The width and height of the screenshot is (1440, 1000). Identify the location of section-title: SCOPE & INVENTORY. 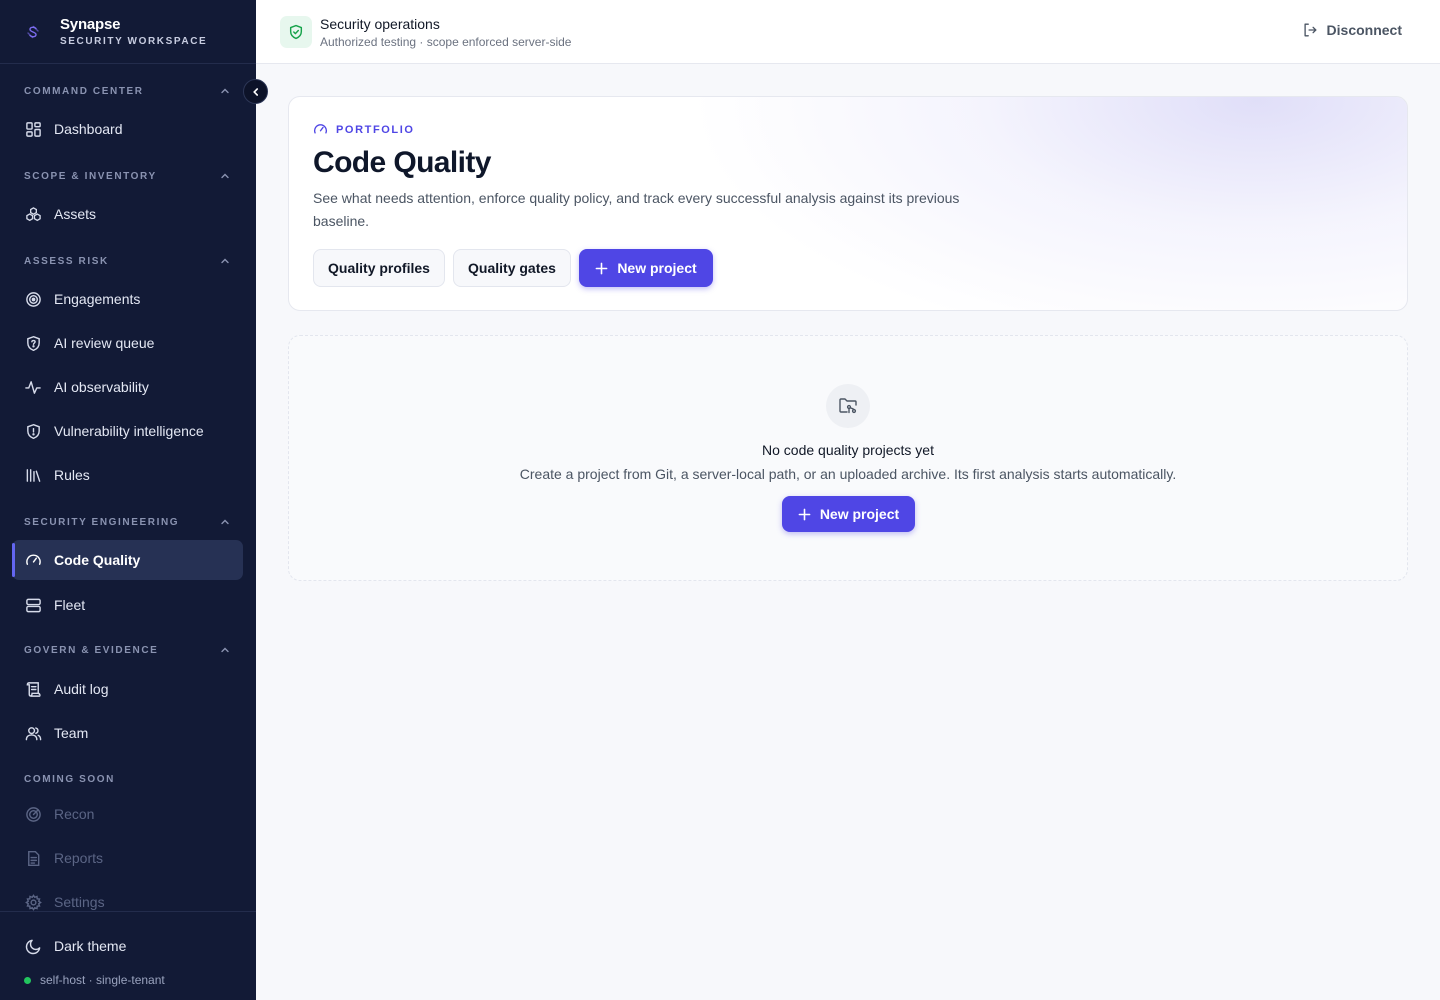
(90, 176).